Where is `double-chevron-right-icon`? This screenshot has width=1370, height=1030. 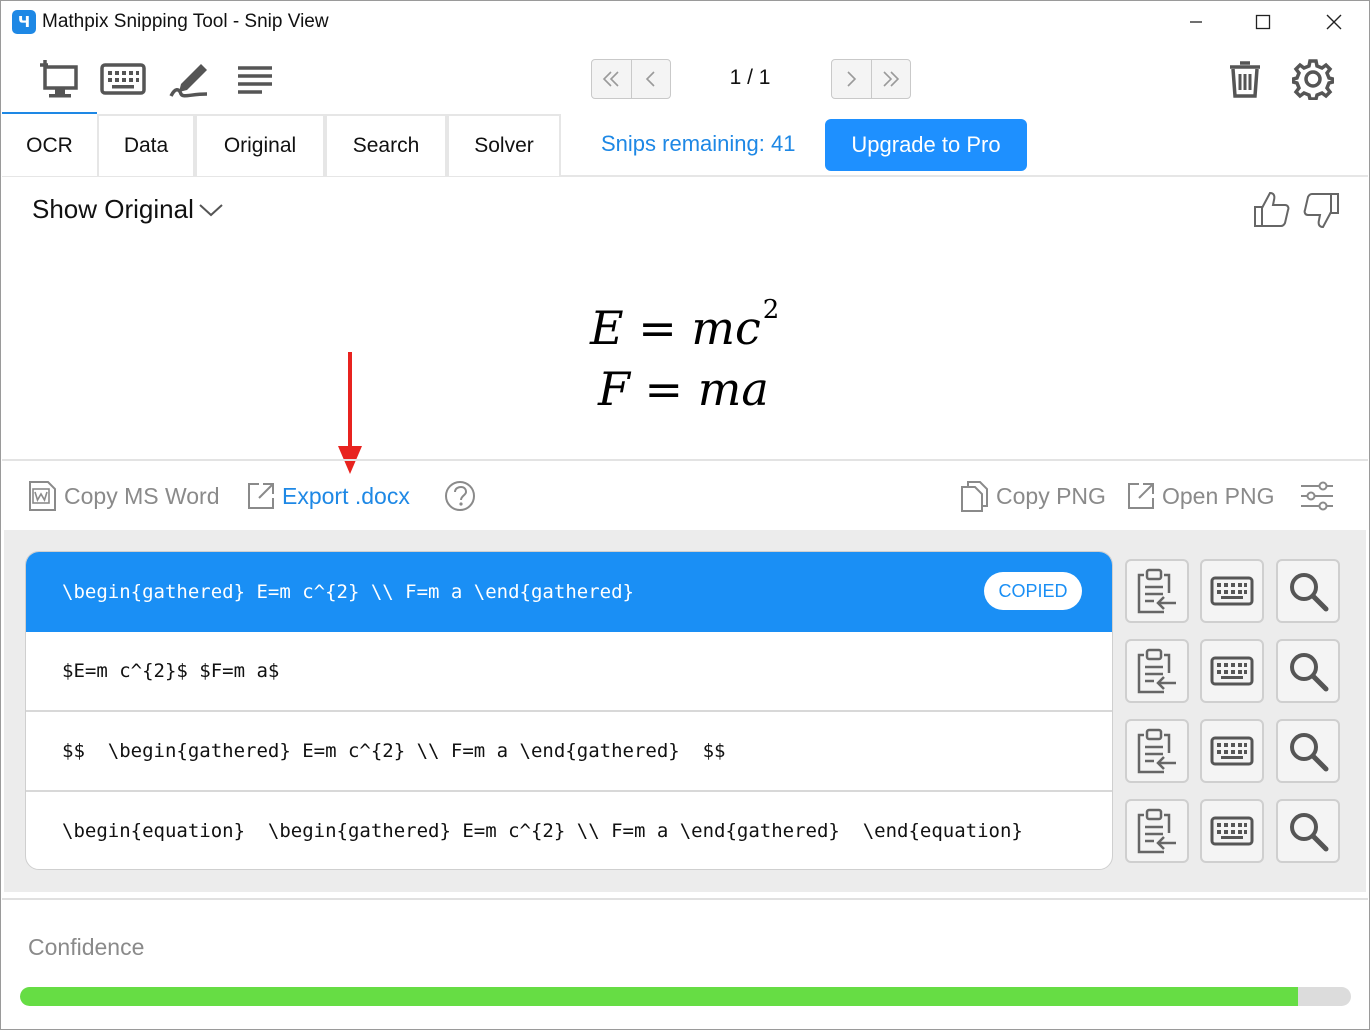 double-chevron-right-icon is located at coordinates (891, 79).